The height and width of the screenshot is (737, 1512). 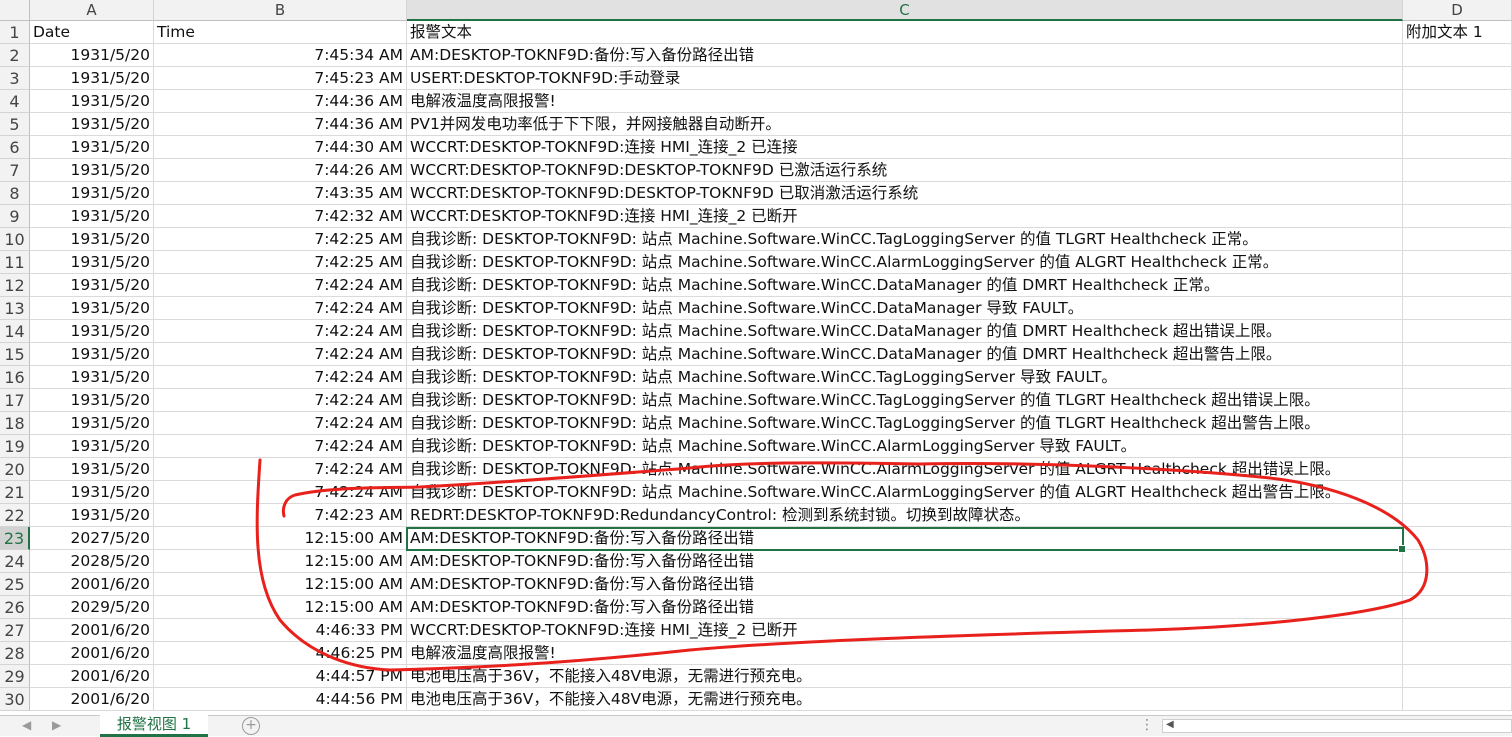 I want to click on row-header-4: 4, so click(x=15, y=101).